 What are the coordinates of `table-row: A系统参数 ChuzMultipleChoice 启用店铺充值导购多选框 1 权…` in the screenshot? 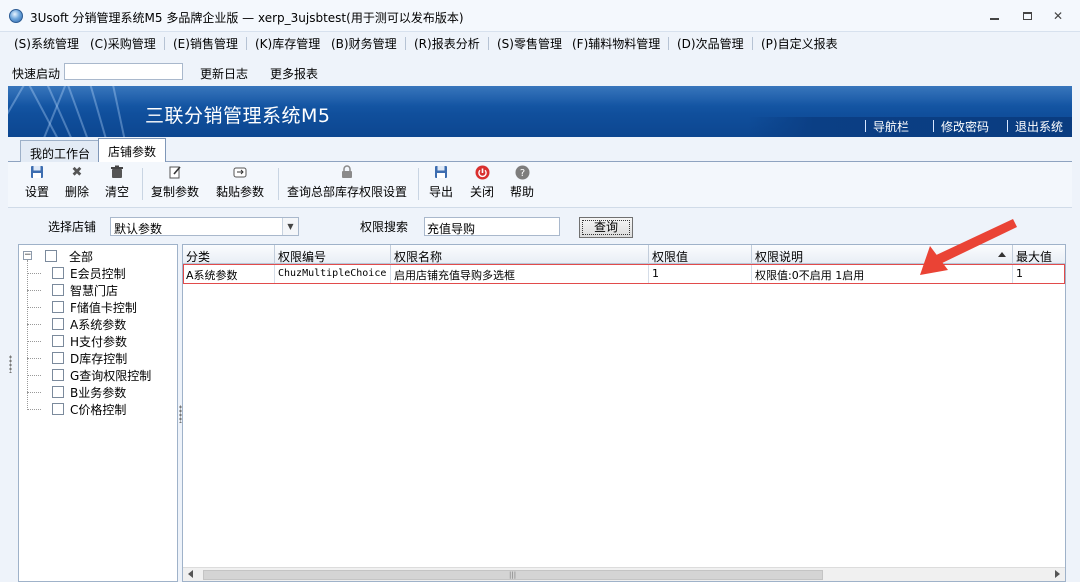 It's located at (624, 274).